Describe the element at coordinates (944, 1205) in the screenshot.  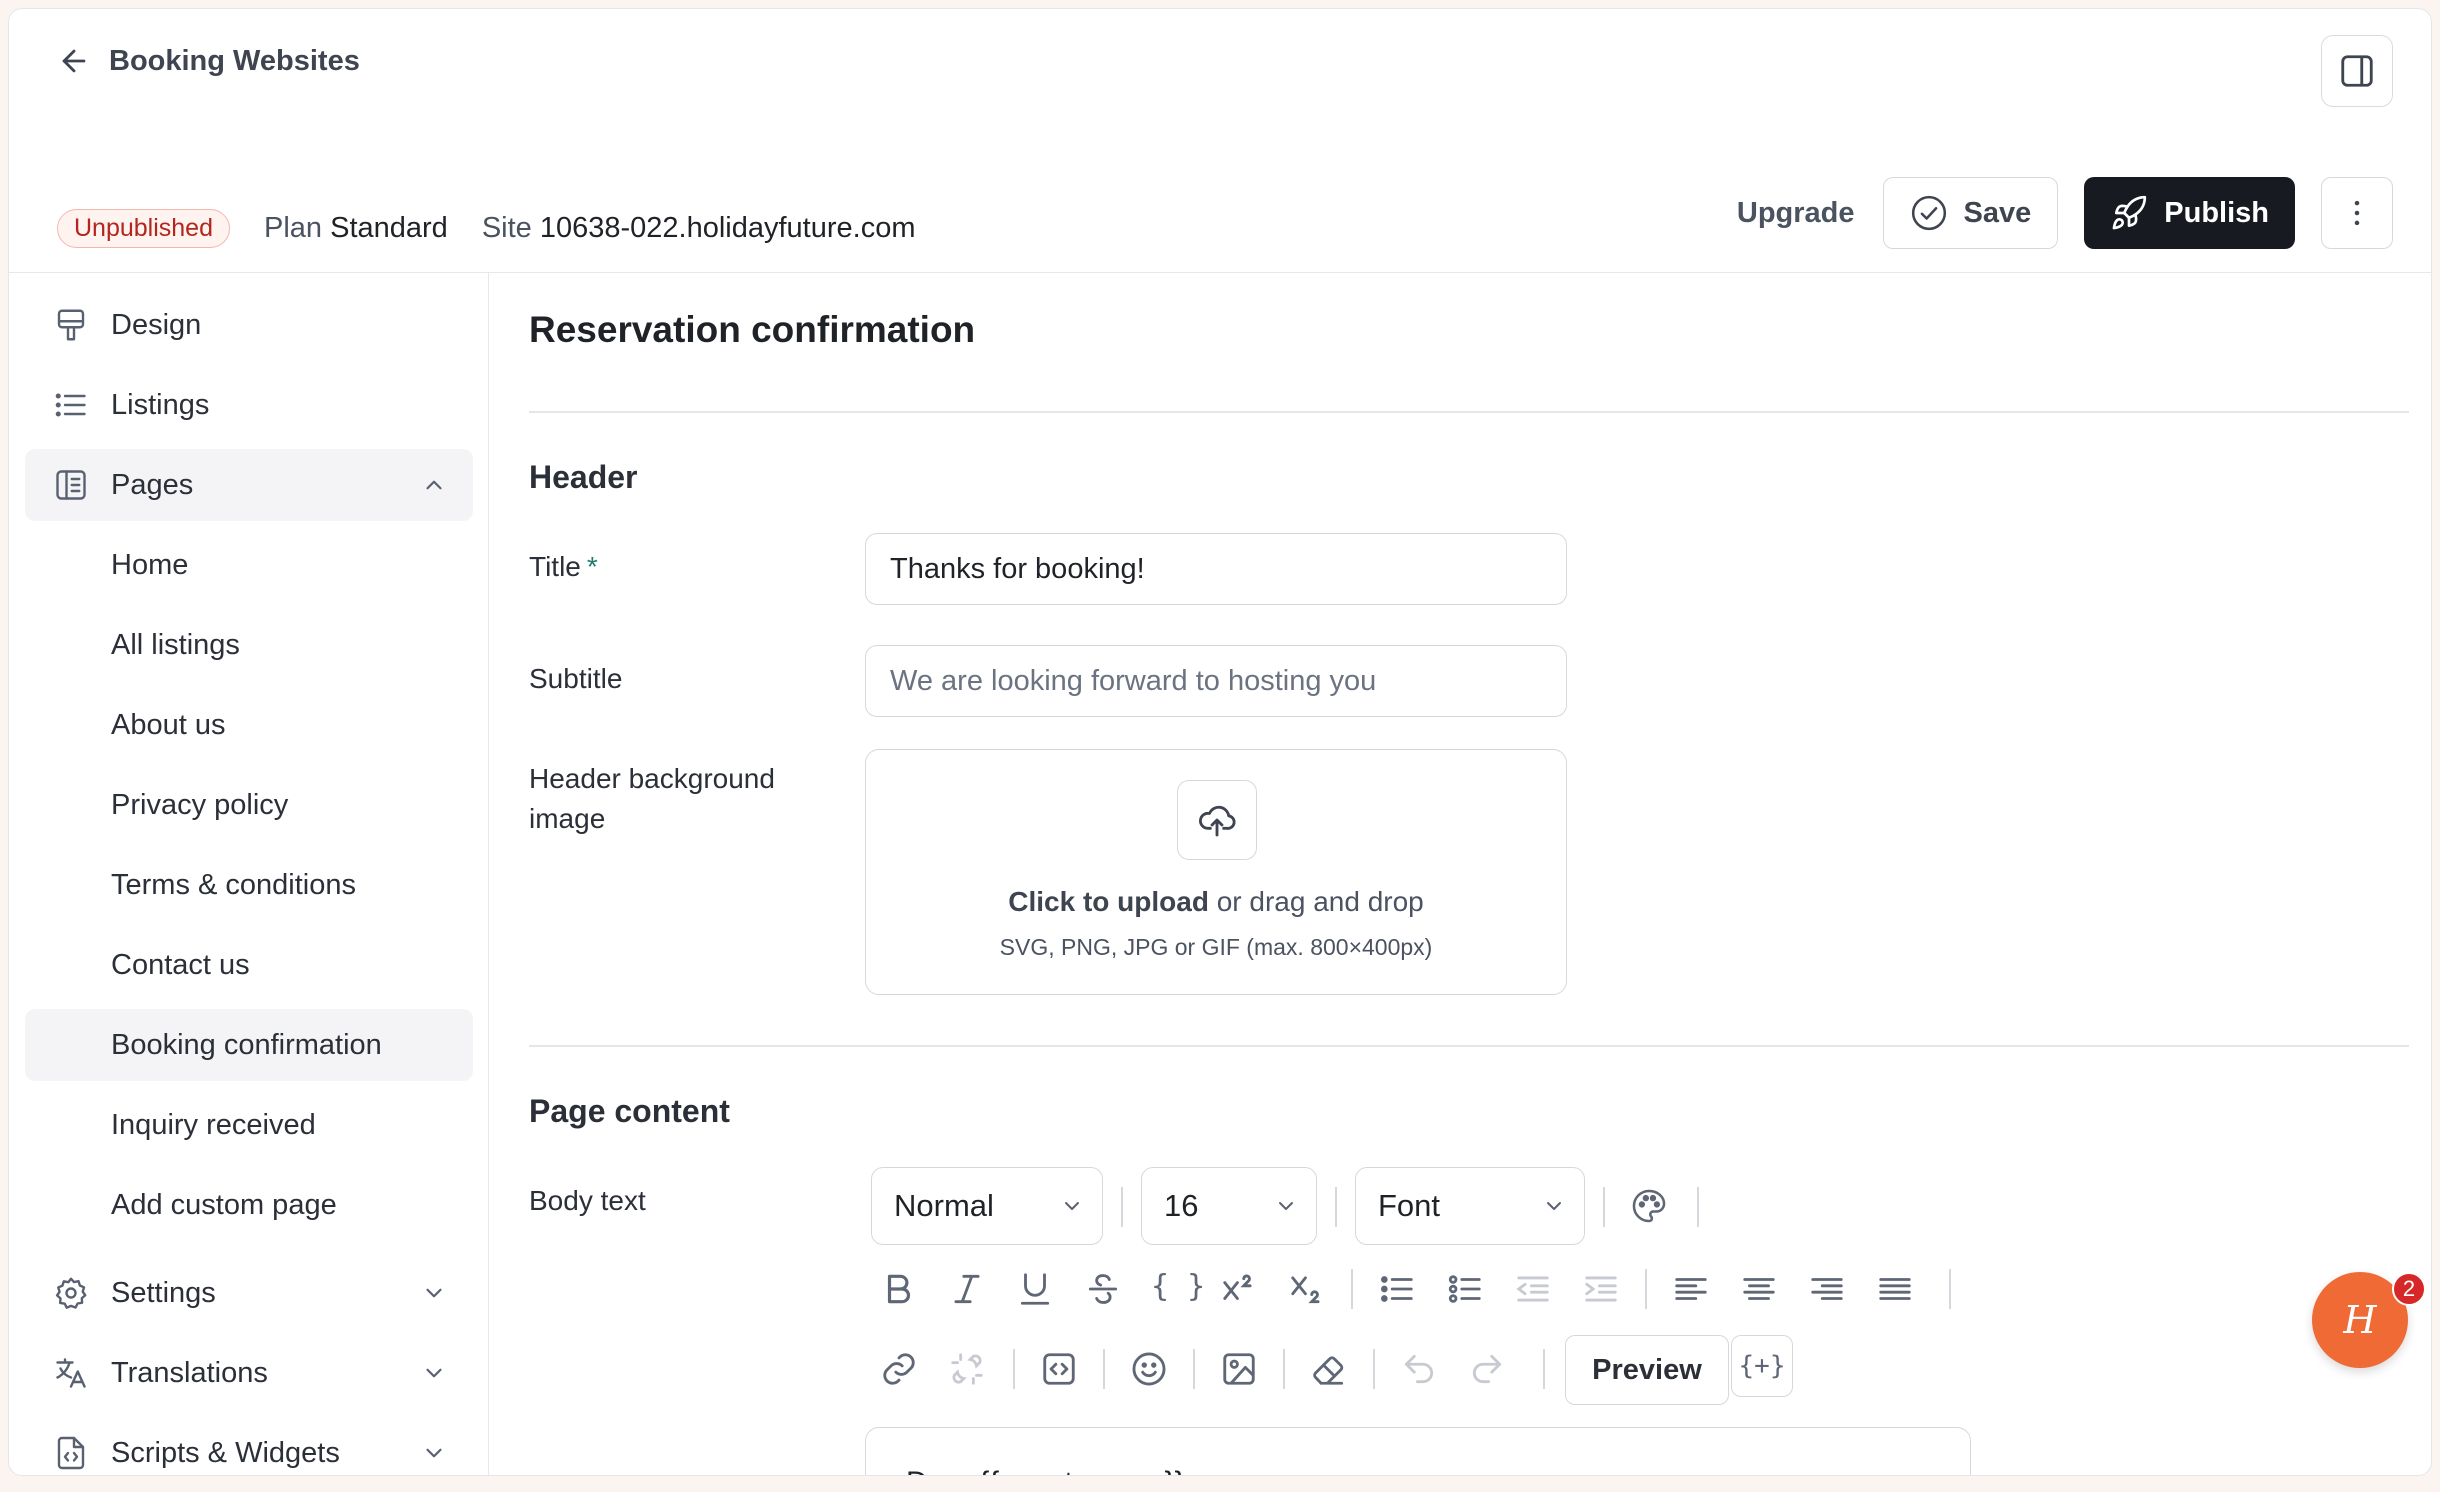
I see `text-style-value: Normal` at that location.